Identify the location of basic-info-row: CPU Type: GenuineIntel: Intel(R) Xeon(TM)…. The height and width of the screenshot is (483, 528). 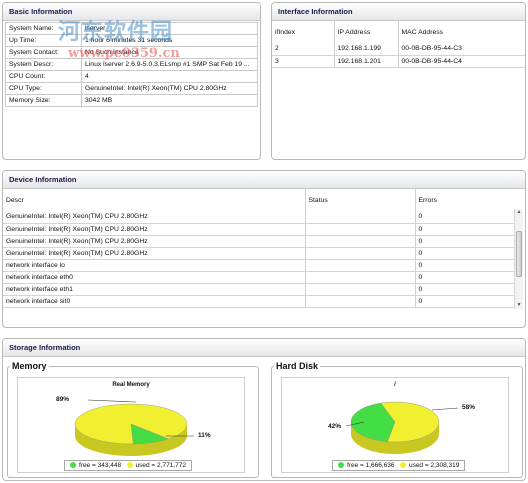
(131, 88).